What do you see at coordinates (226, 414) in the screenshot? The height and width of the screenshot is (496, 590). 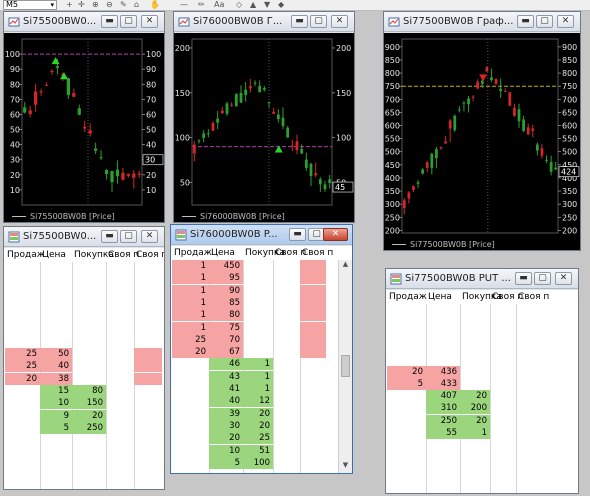 I see `cell-price: 39` at bounding box center [226, 414].